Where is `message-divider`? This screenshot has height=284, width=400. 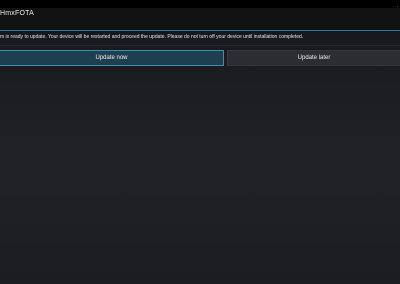 message-divider is located at coordinates (200, 45).